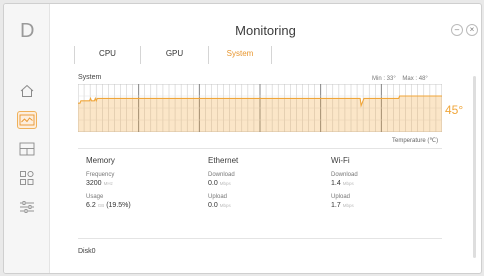 The height and width of the screenshot is (276, 484). I want to click on layout-icon, so click(27, 149).